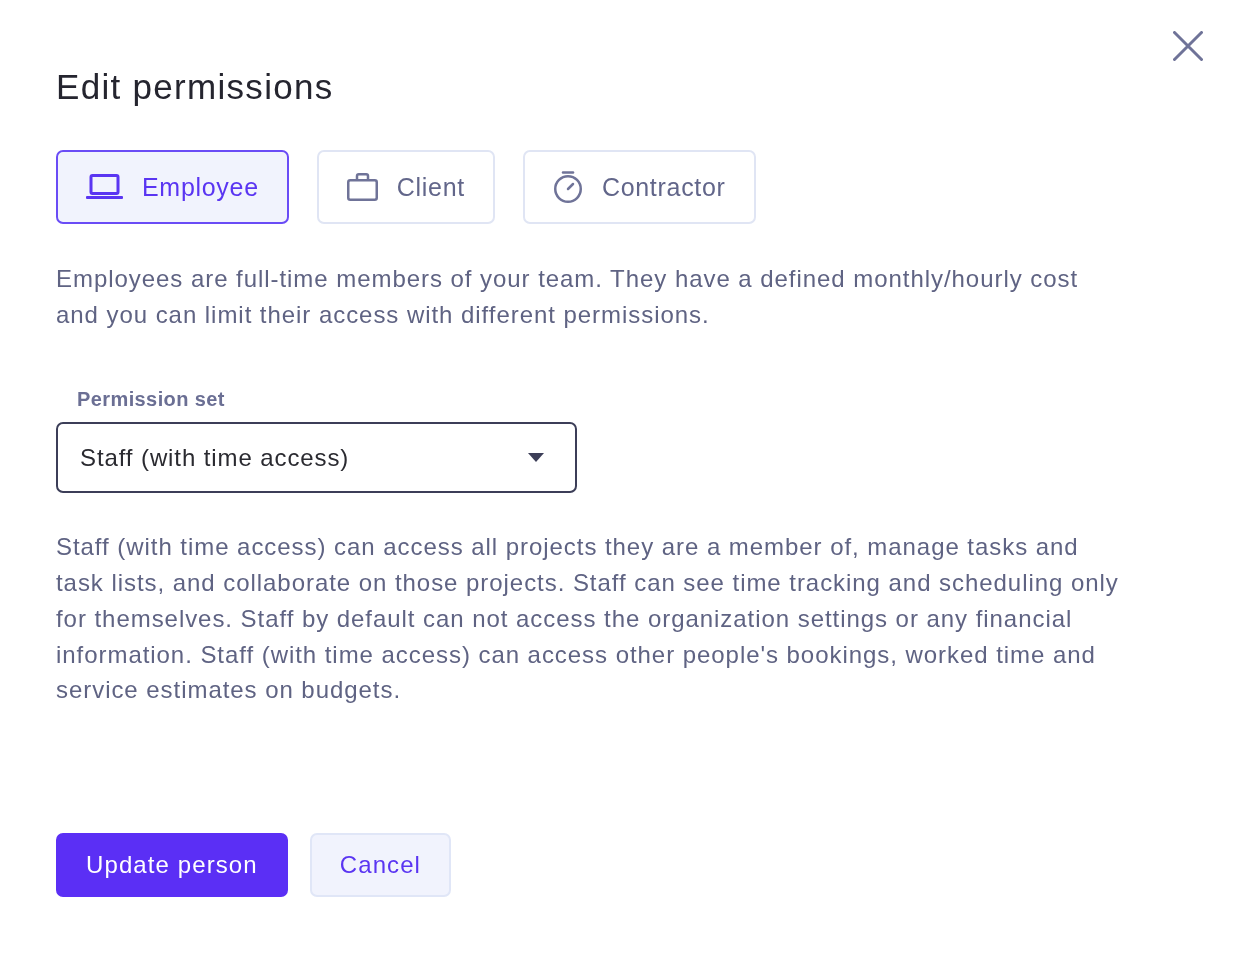 This screenshot has width=1240, height=959. I want to click on caret-icon, so click(536, 458).